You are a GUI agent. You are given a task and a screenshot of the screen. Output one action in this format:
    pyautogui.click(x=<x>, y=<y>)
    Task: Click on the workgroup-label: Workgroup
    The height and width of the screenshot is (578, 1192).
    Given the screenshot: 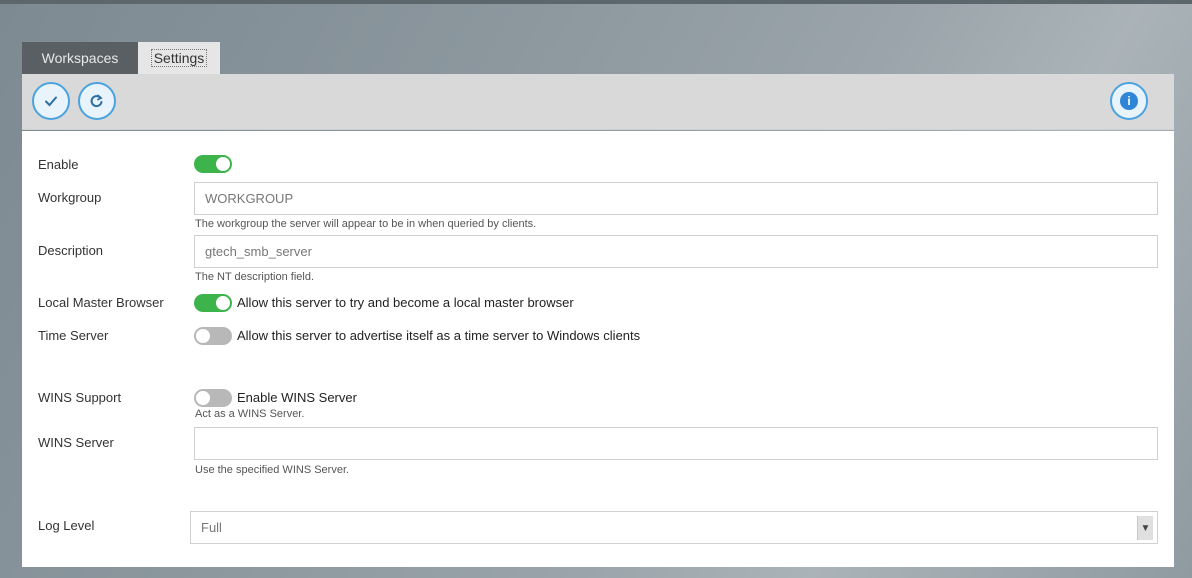 What is the action you would take?
    pyautogui.click(x=70, y=197)
    